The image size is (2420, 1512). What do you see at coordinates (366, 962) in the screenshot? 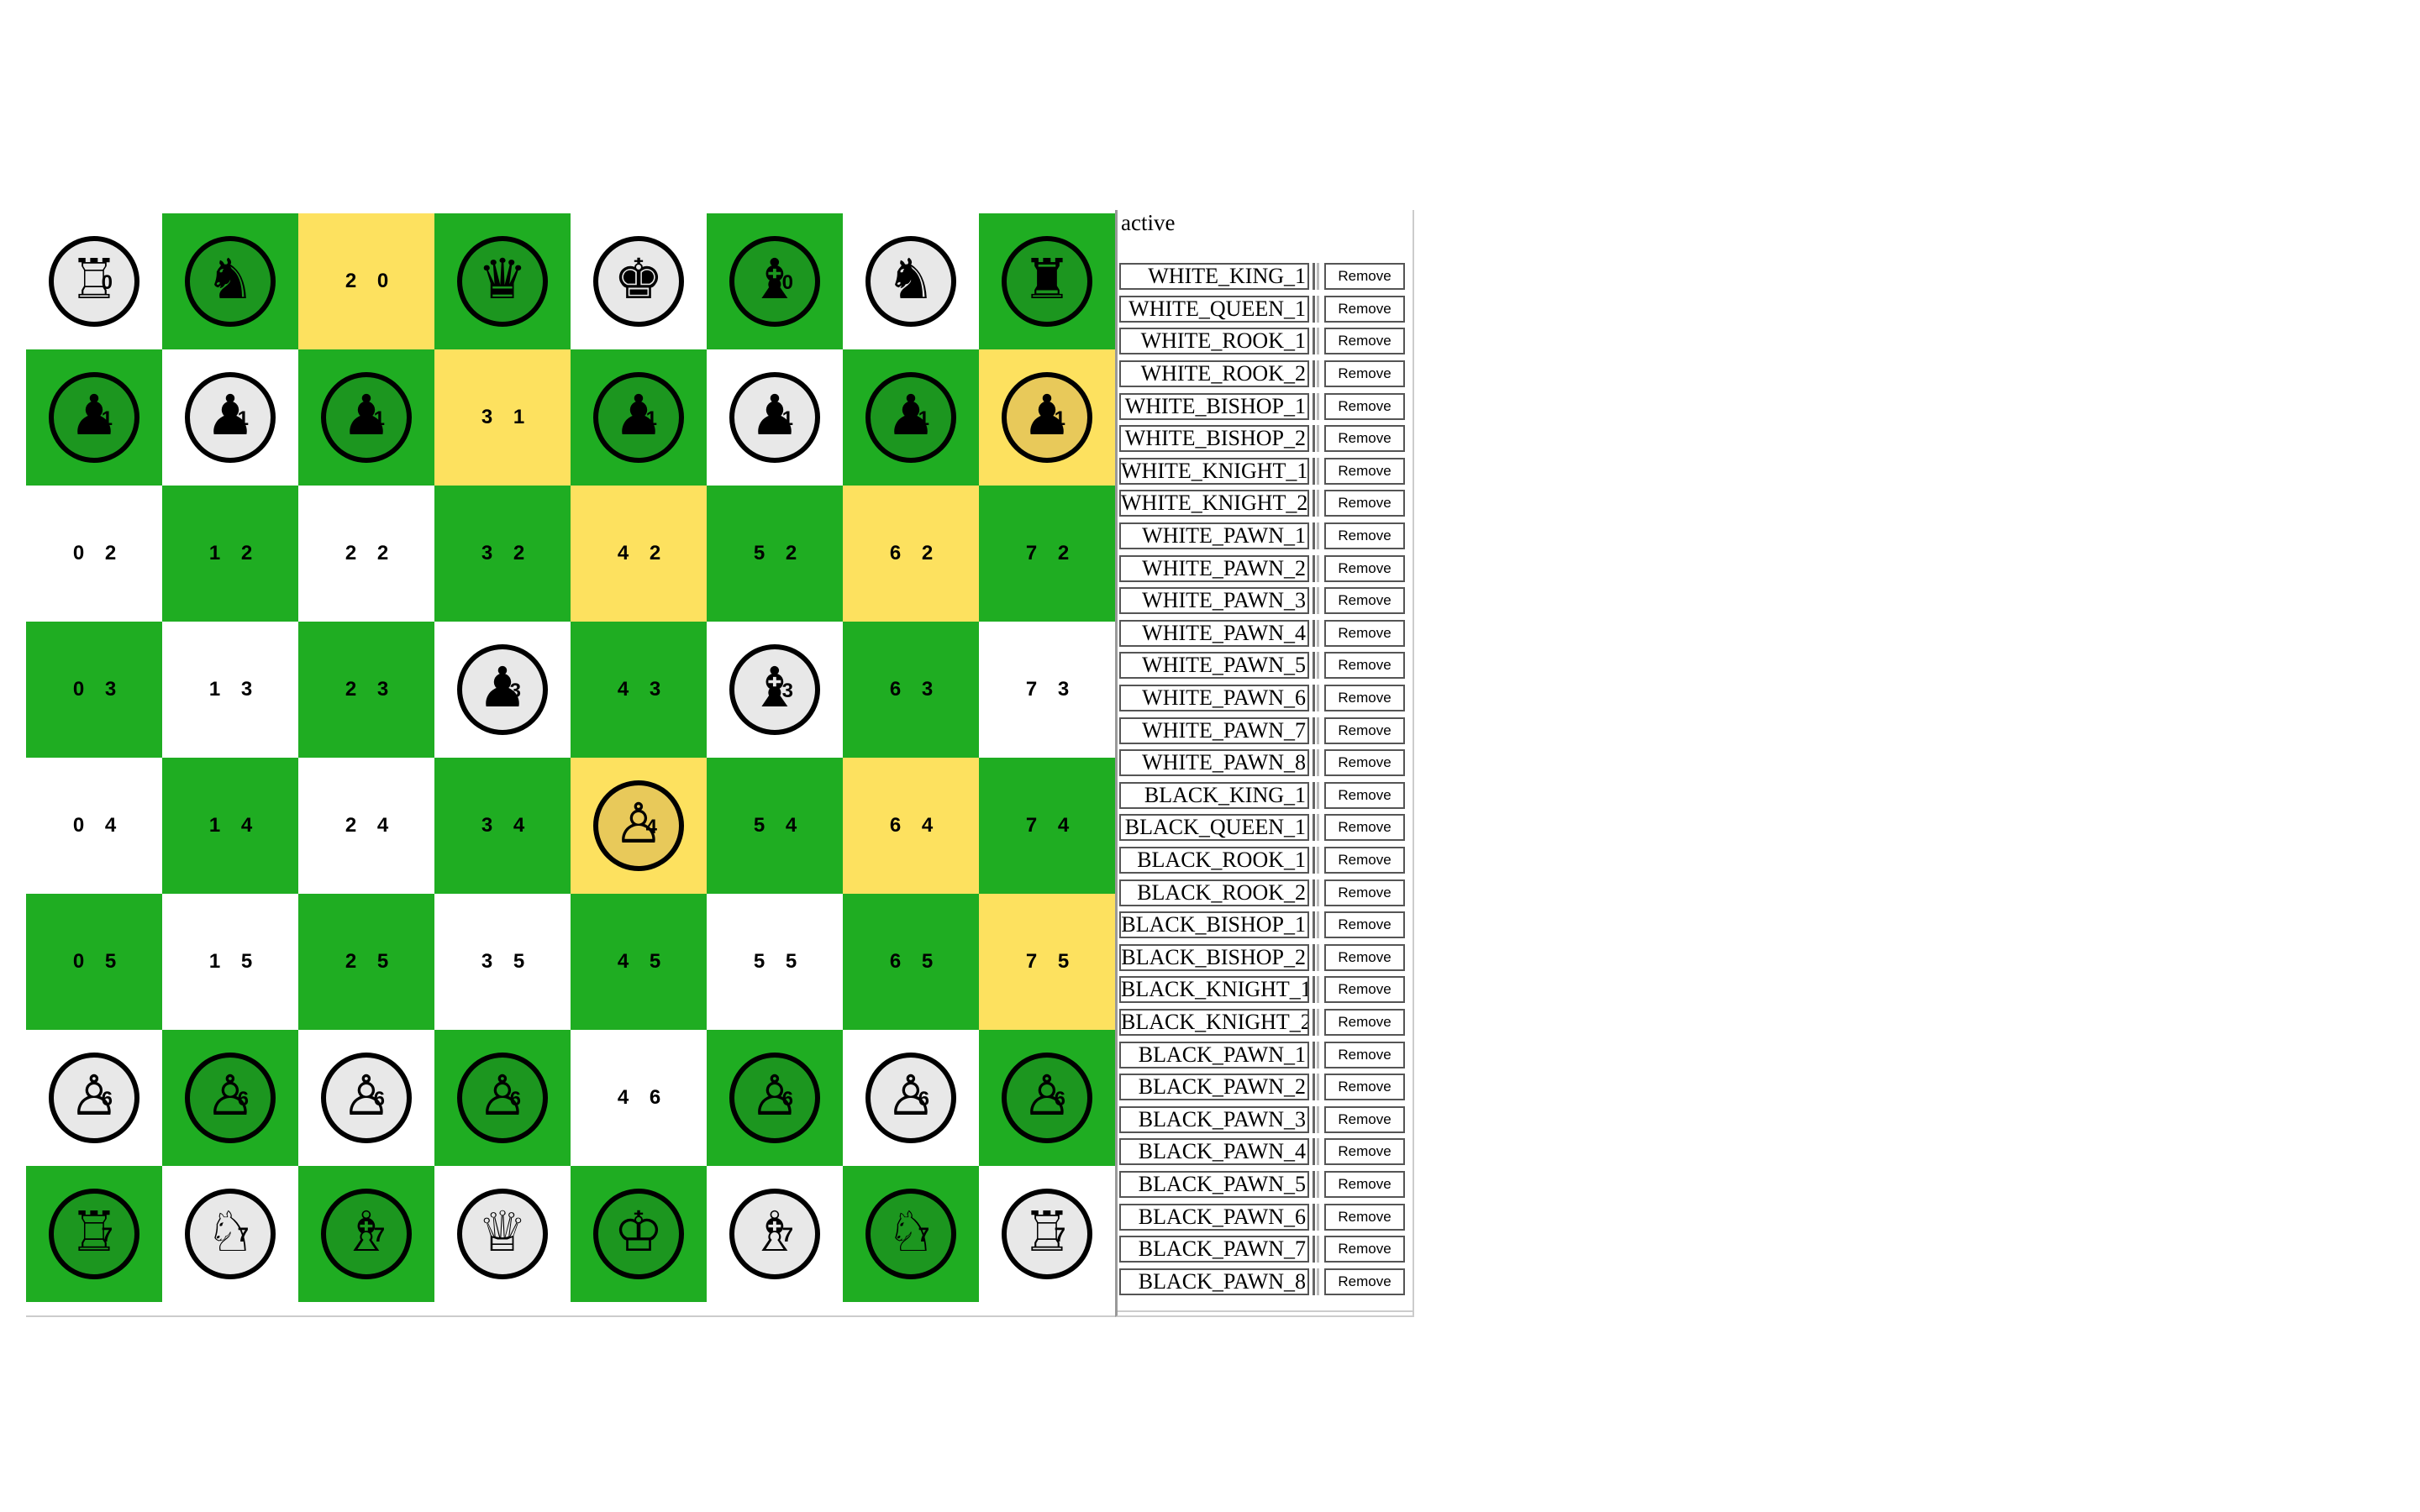
I see `board-square: 2 5` at bounding box center [366, 962].